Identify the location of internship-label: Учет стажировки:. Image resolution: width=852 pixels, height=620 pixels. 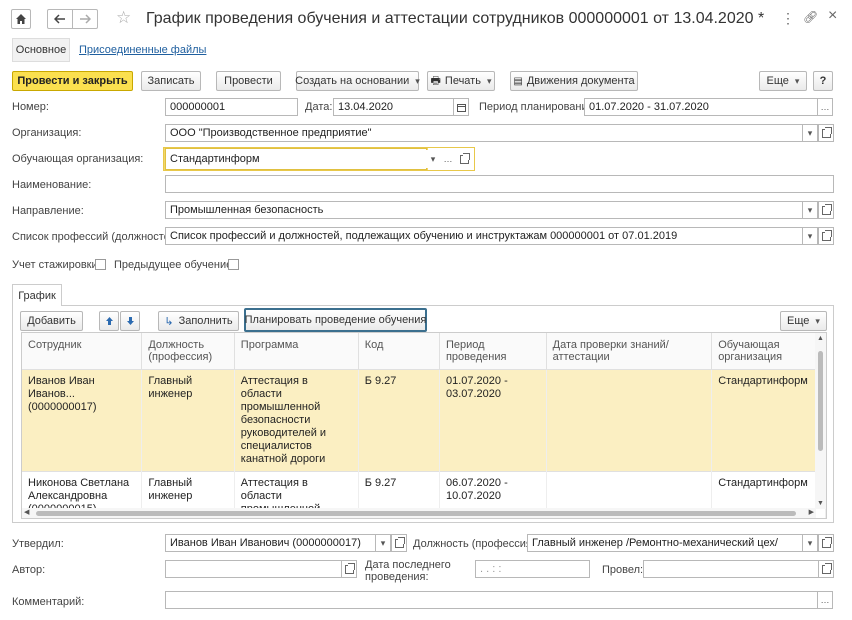
(56, 265).